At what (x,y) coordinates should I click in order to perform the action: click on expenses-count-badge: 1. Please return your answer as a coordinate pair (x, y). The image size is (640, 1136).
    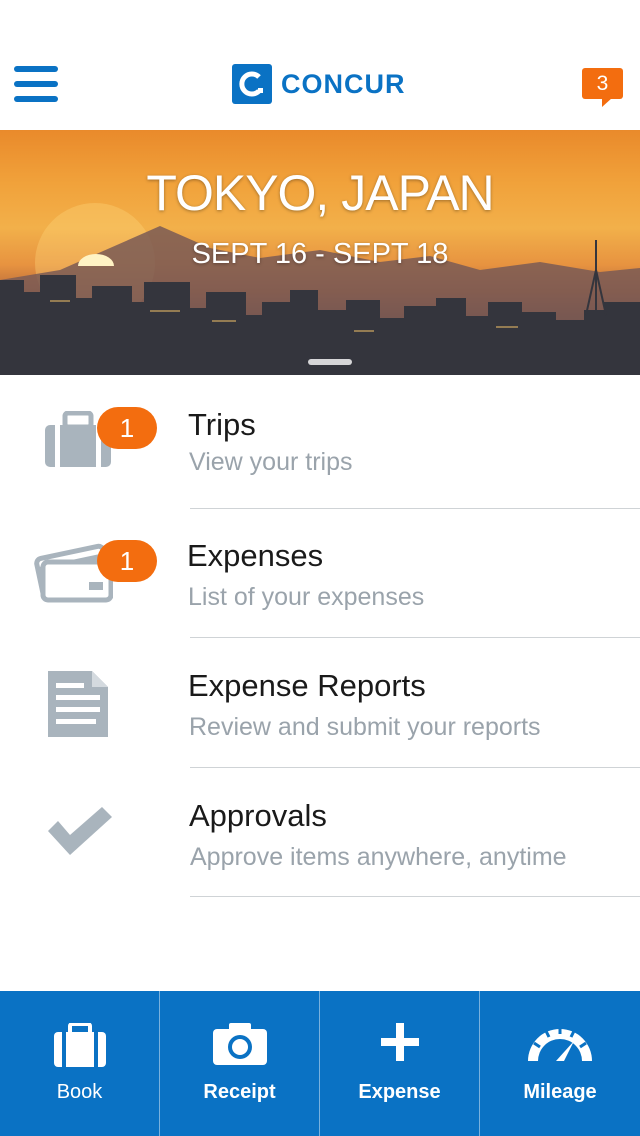
    Looking at the image, I should click on (127, 561).